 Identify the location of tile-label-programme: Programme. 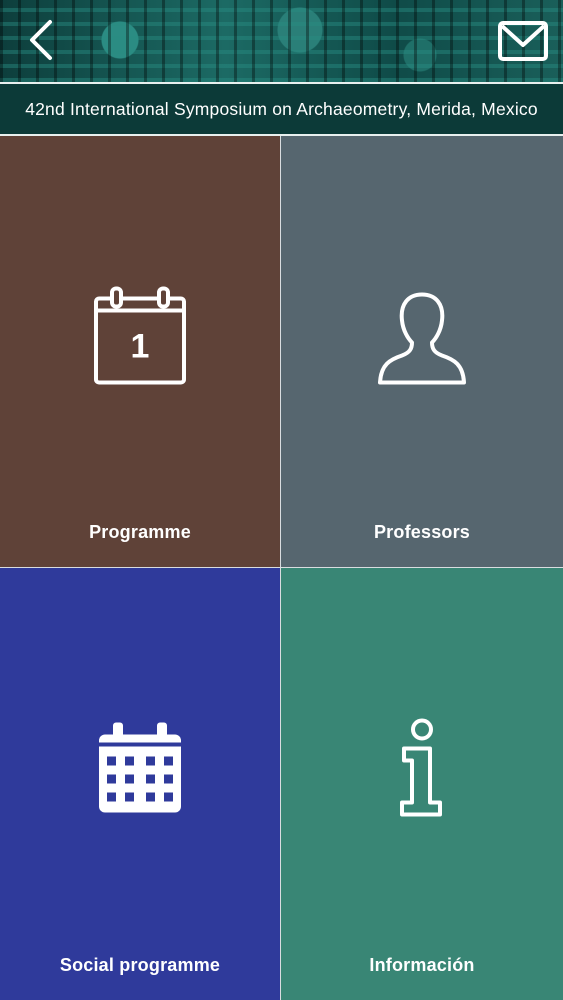
(140, 532).